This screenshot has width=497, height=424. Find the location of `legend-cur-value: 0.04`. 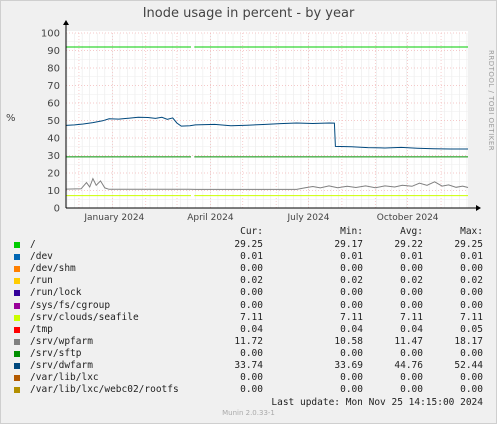

legend-cur-value: 0.04 is located at coordinates (251, 329).